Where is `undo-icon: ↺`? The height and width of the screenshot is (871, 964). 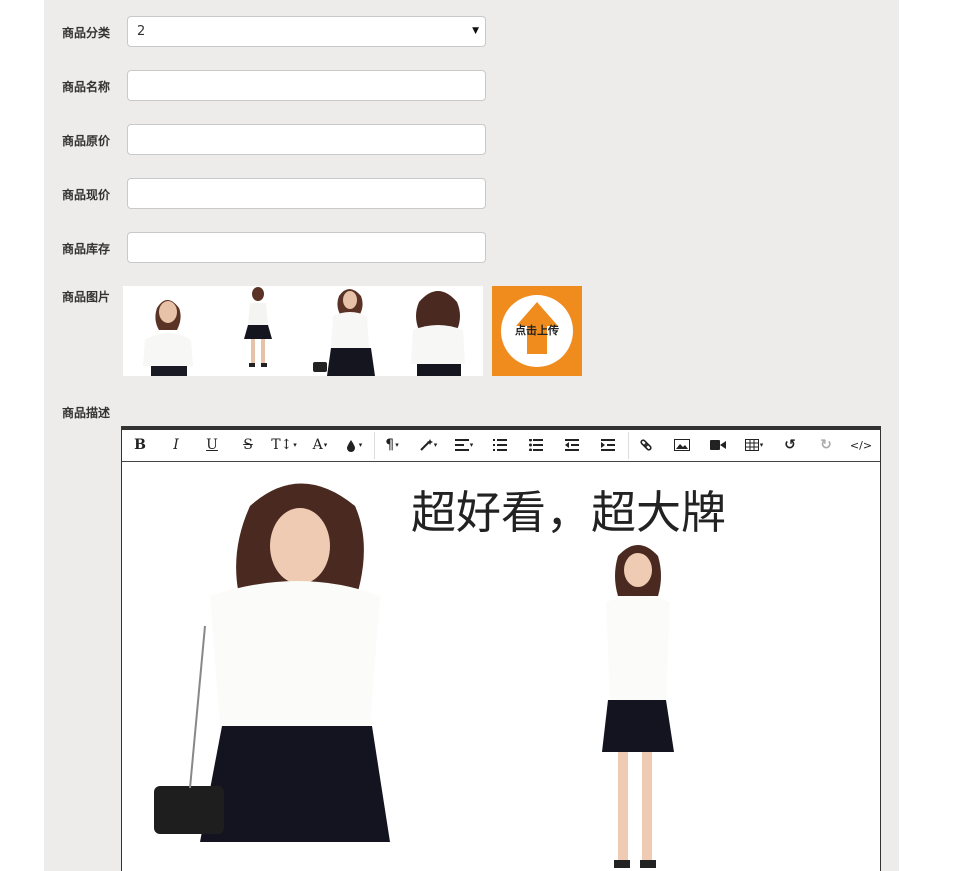 undo-icon: ↺ is located at coordinates (790, 445).